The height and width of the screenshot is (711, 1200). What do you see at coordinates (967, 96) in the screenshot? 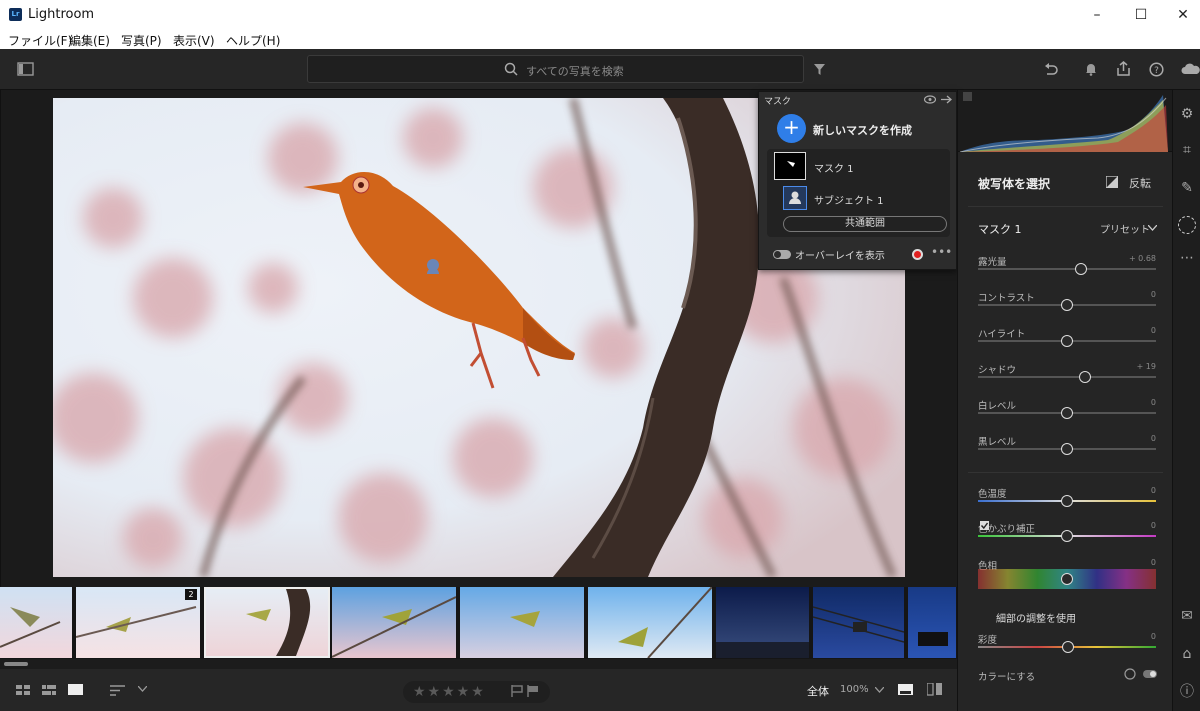
I see `clipping-shadow-toggle` at bounding box center [967, 96].